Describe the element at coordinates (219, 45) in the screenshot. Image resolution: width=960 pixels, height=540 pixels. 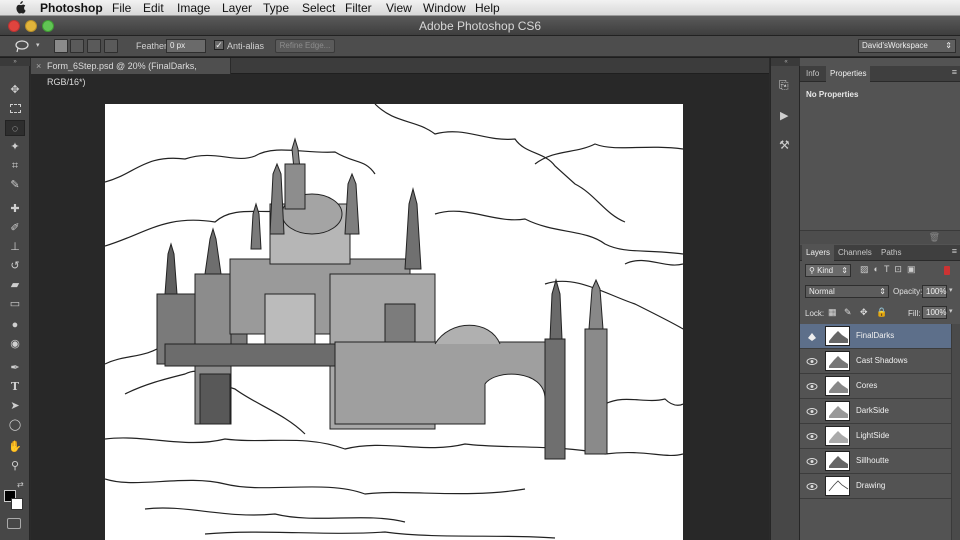
I see `antialias-checkbox: ✓` at that location.